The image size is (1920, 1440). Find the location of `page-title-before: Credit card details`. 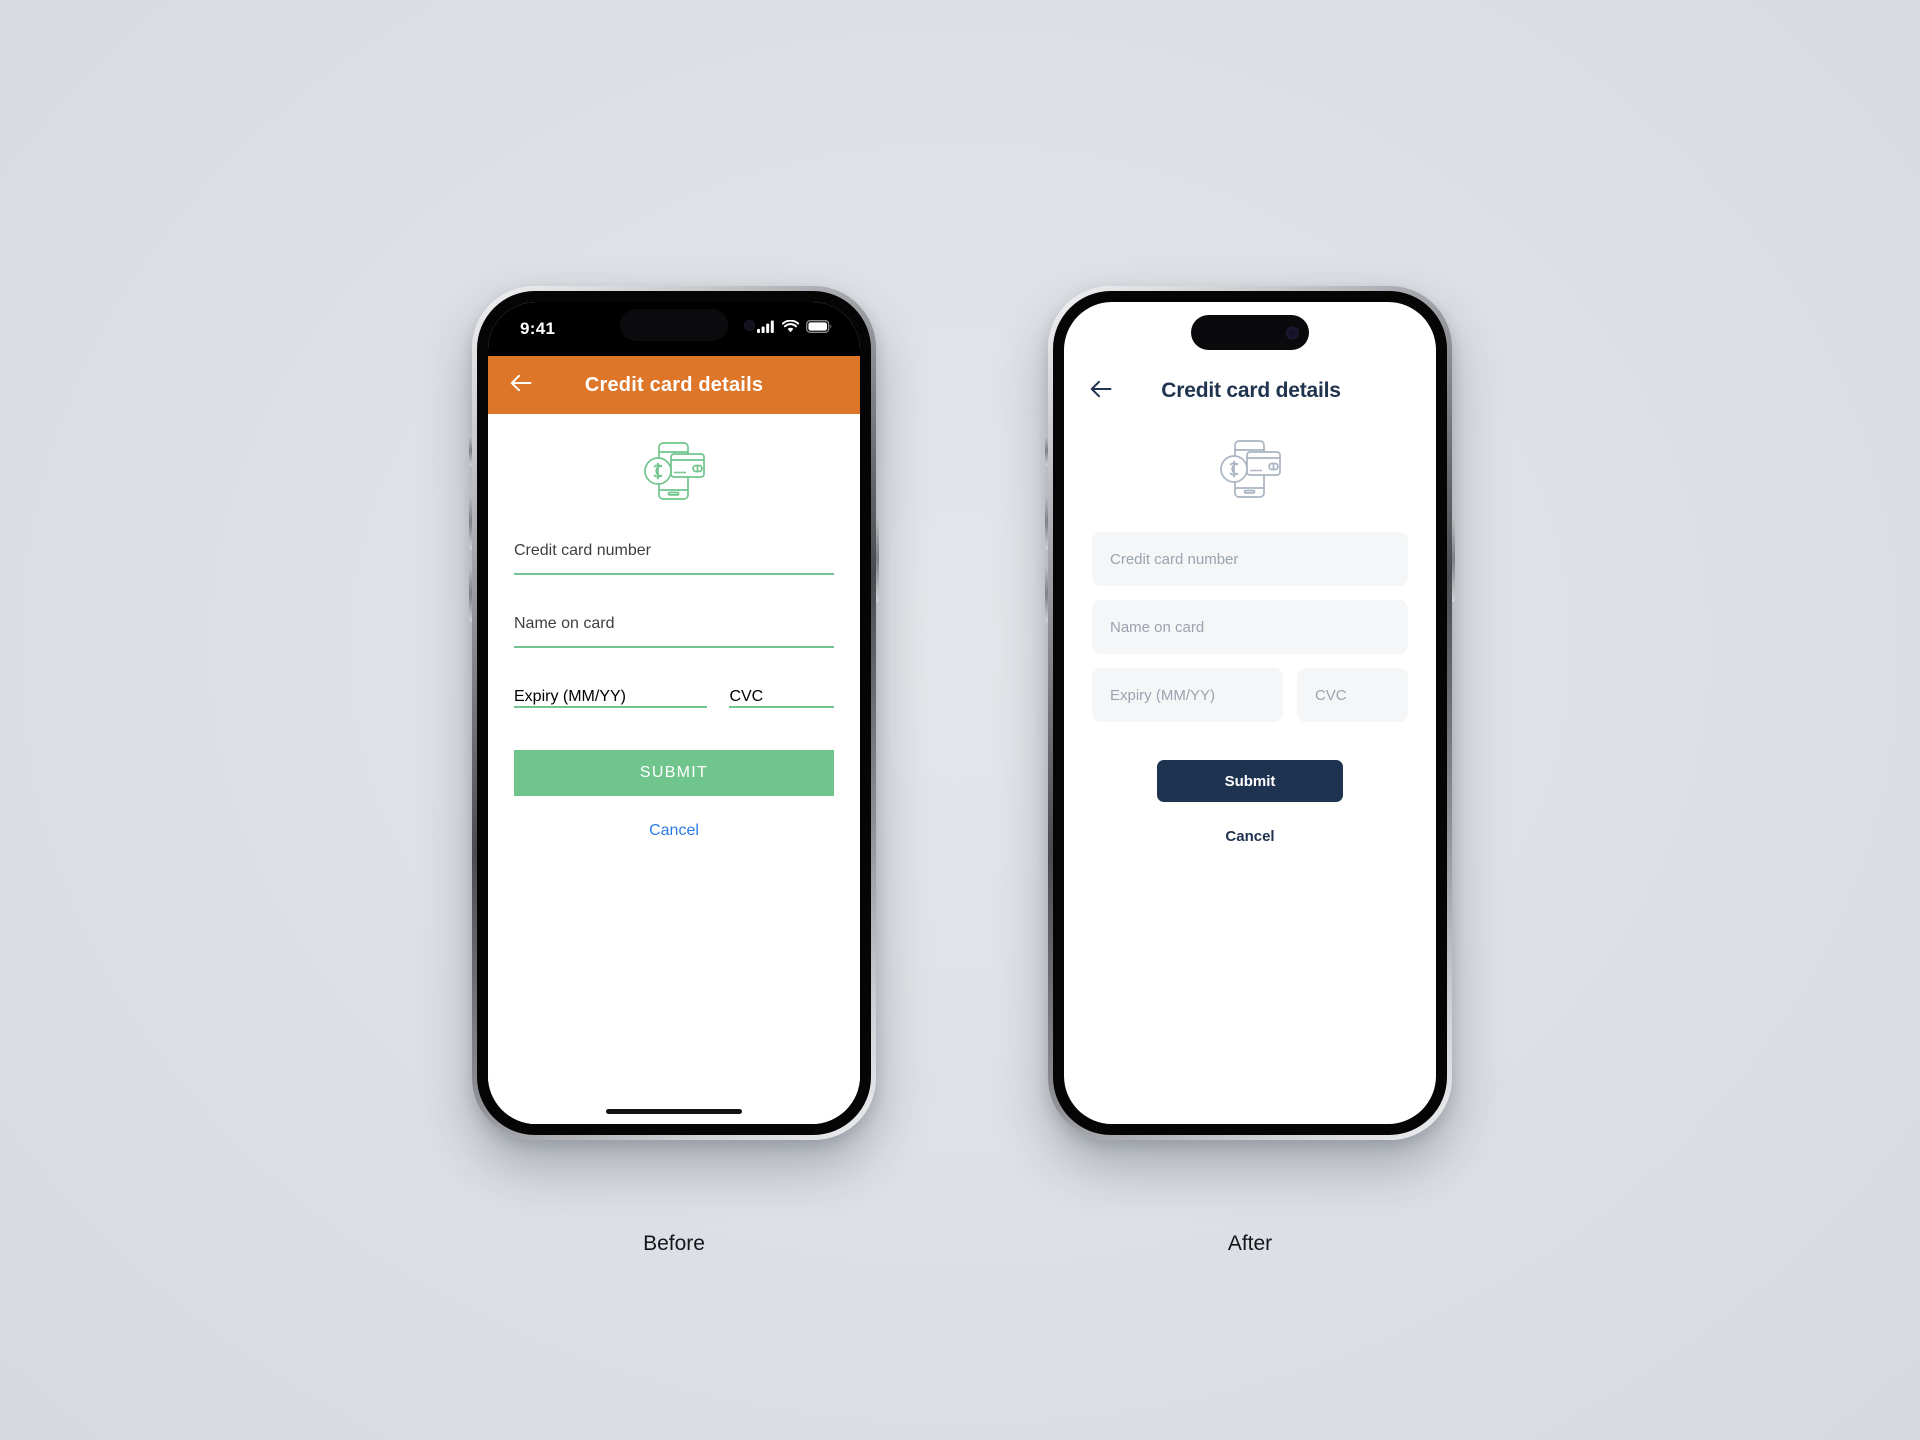

page-title-before: Credit card details is located at coordinates (674, 384).